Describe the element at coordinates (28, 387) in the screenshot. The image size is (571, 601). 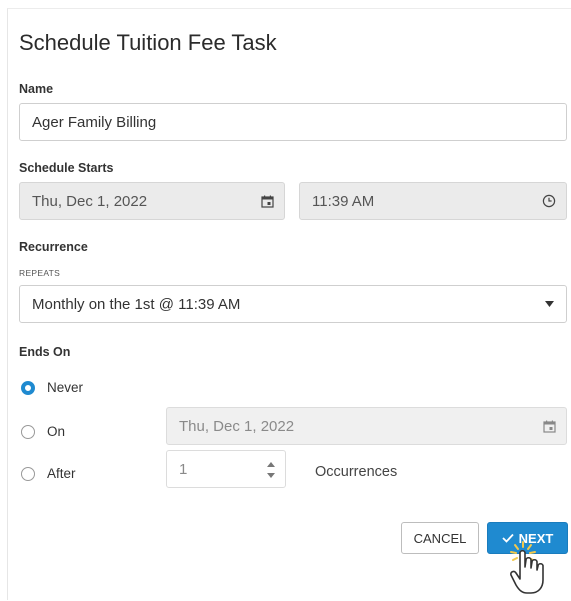
I see `ends-never-radio` at that location.